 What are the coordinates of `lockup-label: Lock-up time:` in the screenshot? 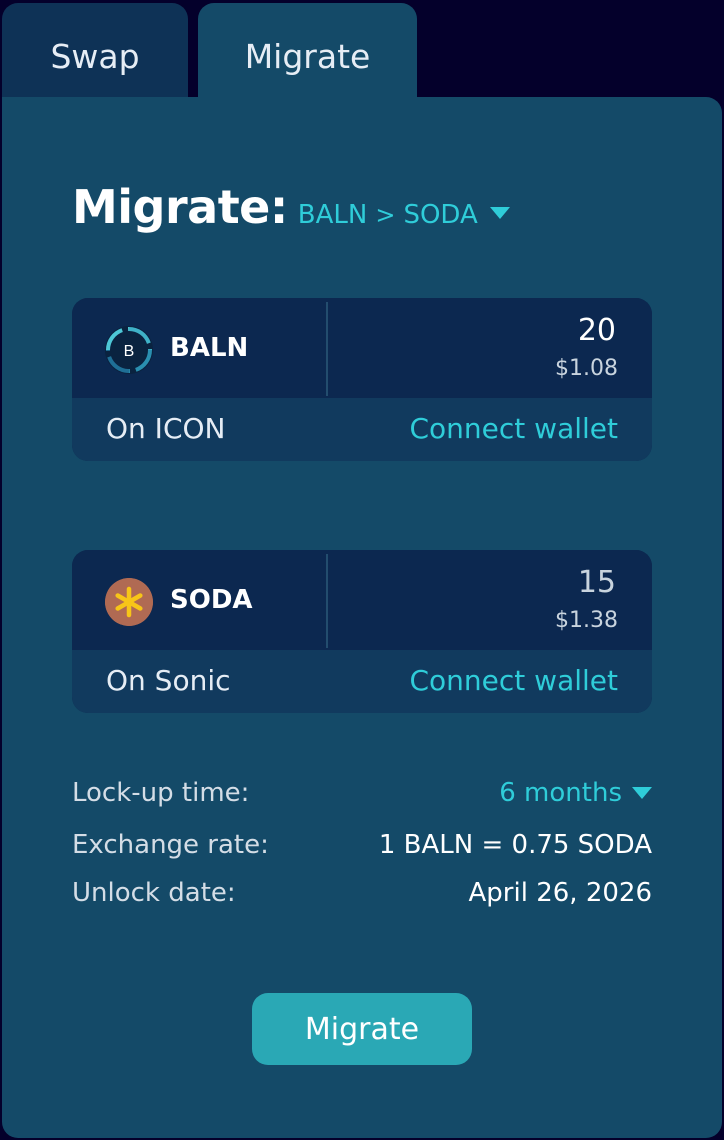 It's located at (161, 793).